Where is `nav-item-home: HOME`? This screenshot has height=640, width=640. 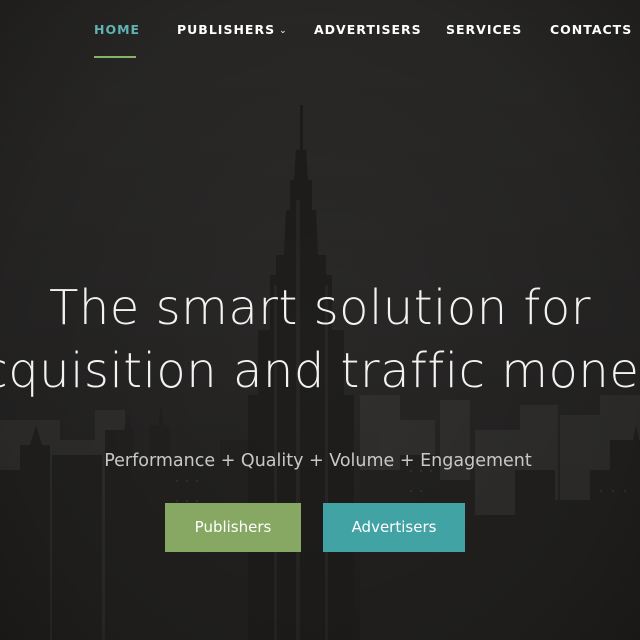
nav-item-home: HOME is located at coordinates (117, 29).